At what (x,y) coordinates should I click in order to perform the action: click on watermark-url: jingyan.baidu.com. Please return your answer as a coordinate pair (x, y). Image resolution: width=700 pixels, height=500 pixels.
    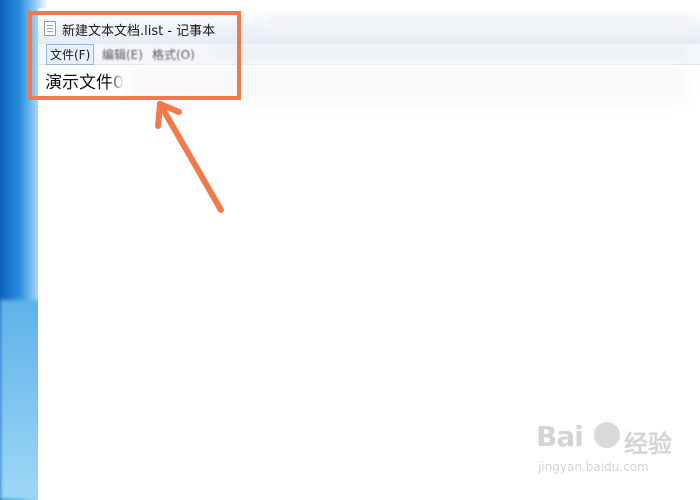
    Looking at the image, I should click on (593, 467).